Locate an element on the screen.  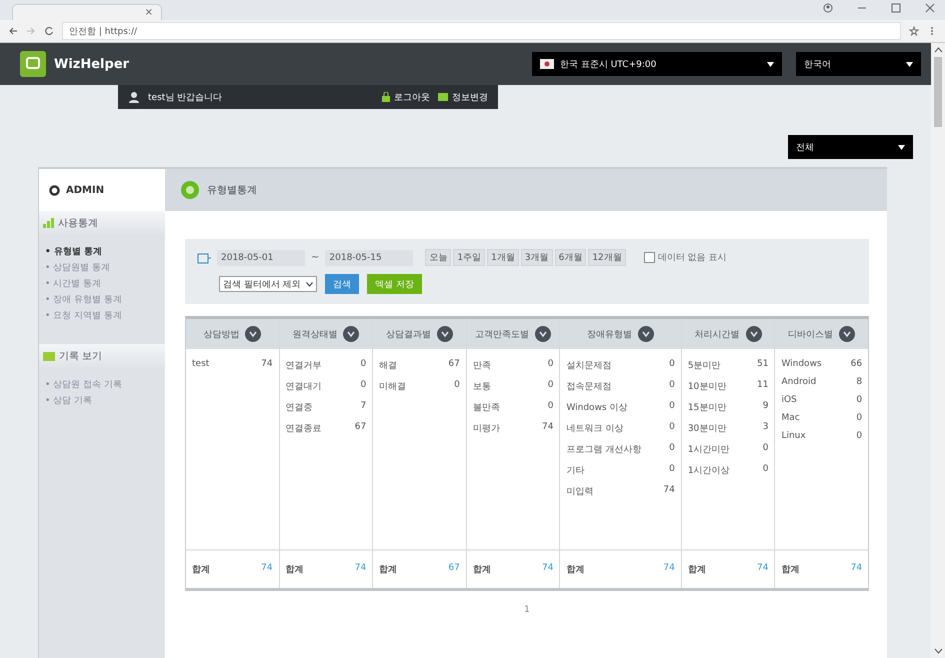
table-cell-text: 네트워크 이상 is located at coordinates (595, 429).